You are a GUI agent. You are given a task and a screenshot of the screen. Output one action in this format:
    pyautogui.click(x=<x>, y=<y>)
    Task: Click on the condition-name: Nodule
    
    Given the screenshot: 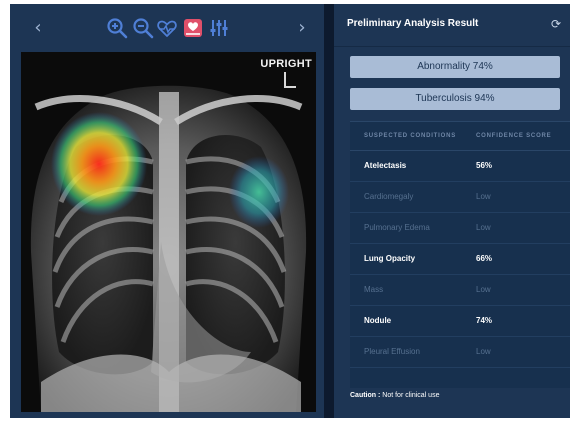 What is the action you would take?
    pyautogui.click(x=378, y=320)
    